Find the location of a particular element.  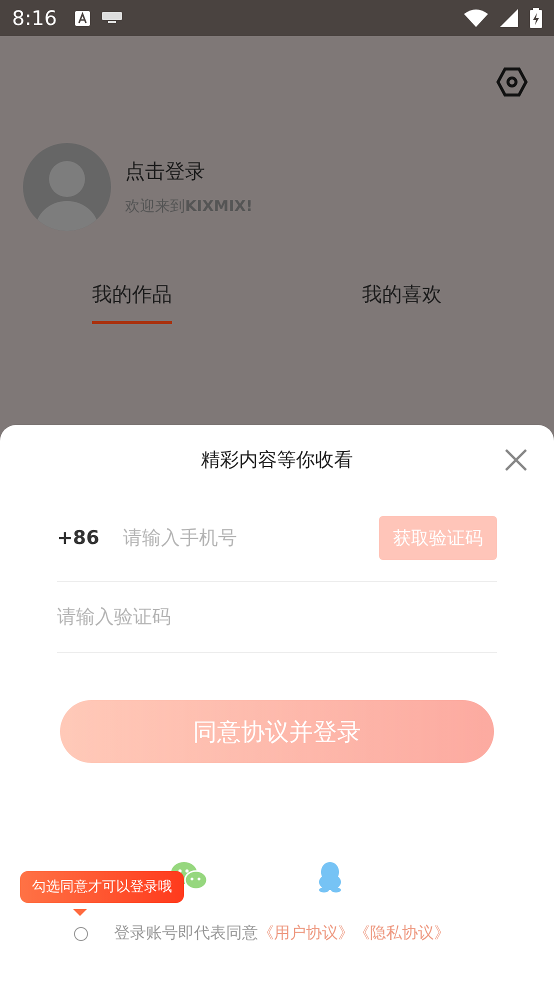

signal-icon is located at coordinates (509, 18).